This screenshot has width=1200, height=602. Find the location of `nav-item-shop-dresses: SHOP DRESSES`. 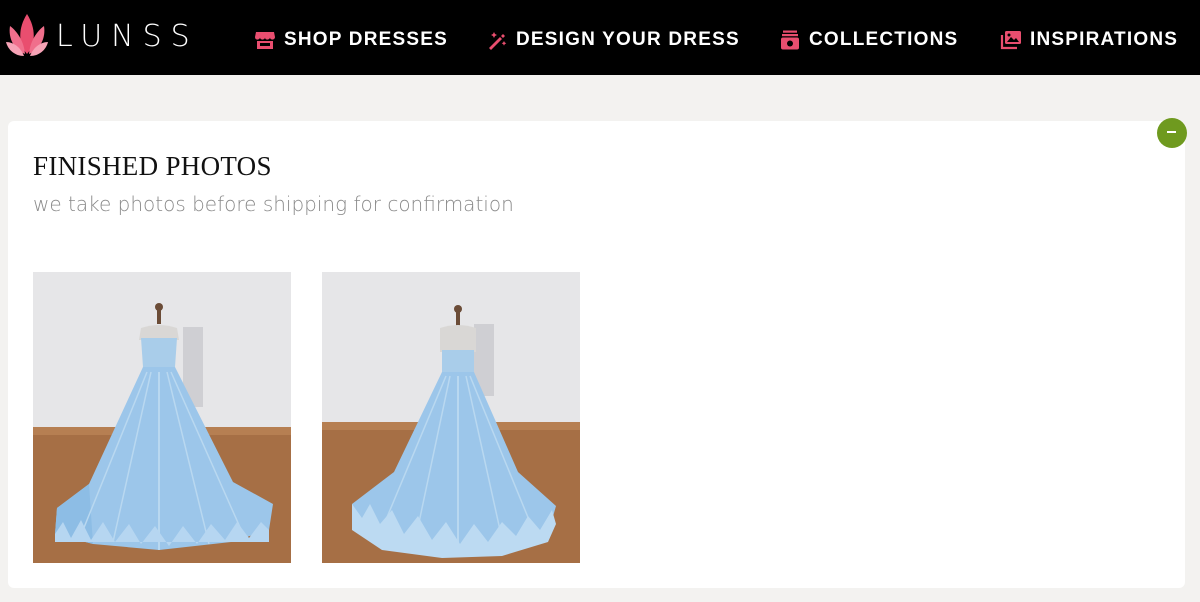

nav-item-shop-dresses: SHOP DRESSES is located at coordinates (351, 40).